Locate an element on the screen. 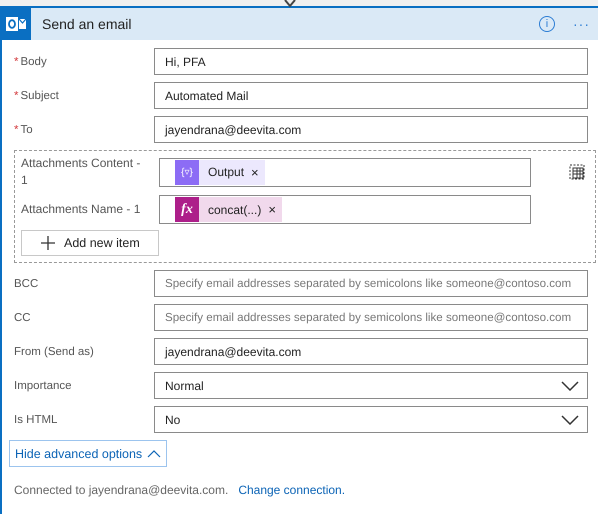 This screenshot has height=516, width=598. field-label: Is HTML is located at coordinates (35, 420).